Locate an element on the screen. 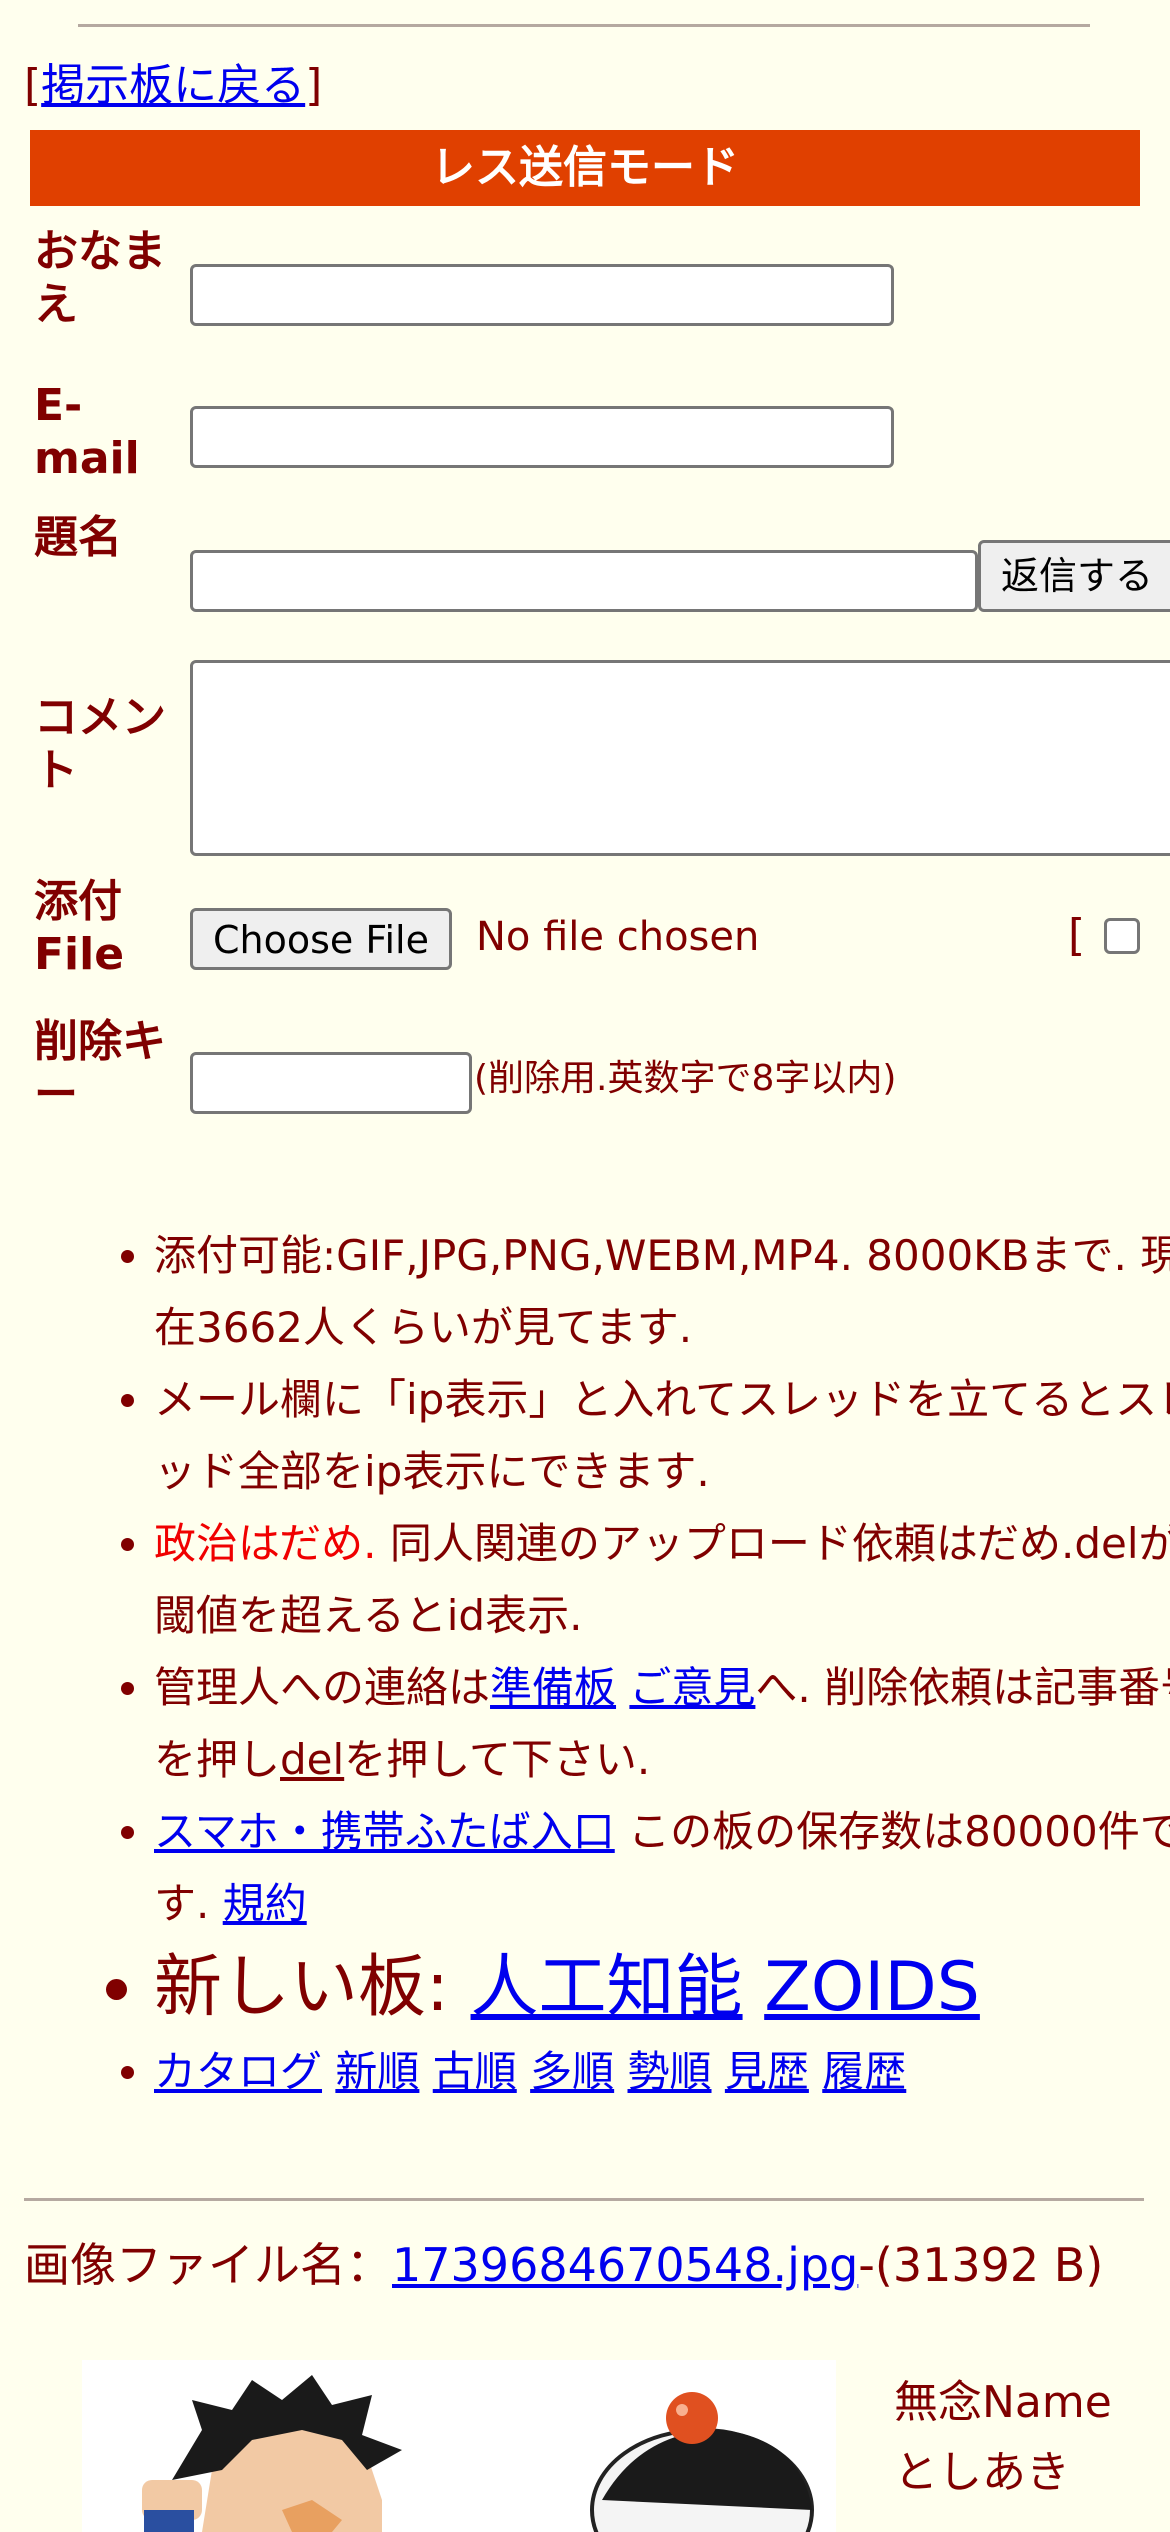 Image resolution: width=1170 pixels, height=2532 pixels. name-input is located at coordinates (542, 295).